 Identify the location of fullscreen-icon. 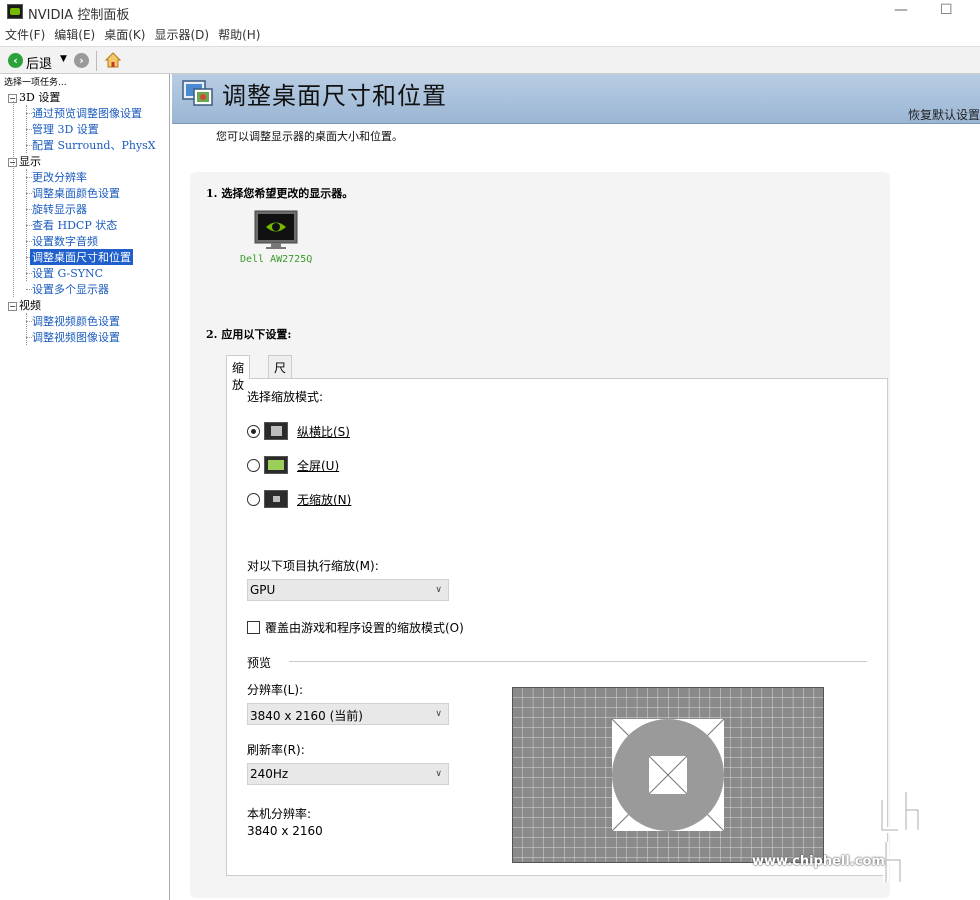
(276, 465).